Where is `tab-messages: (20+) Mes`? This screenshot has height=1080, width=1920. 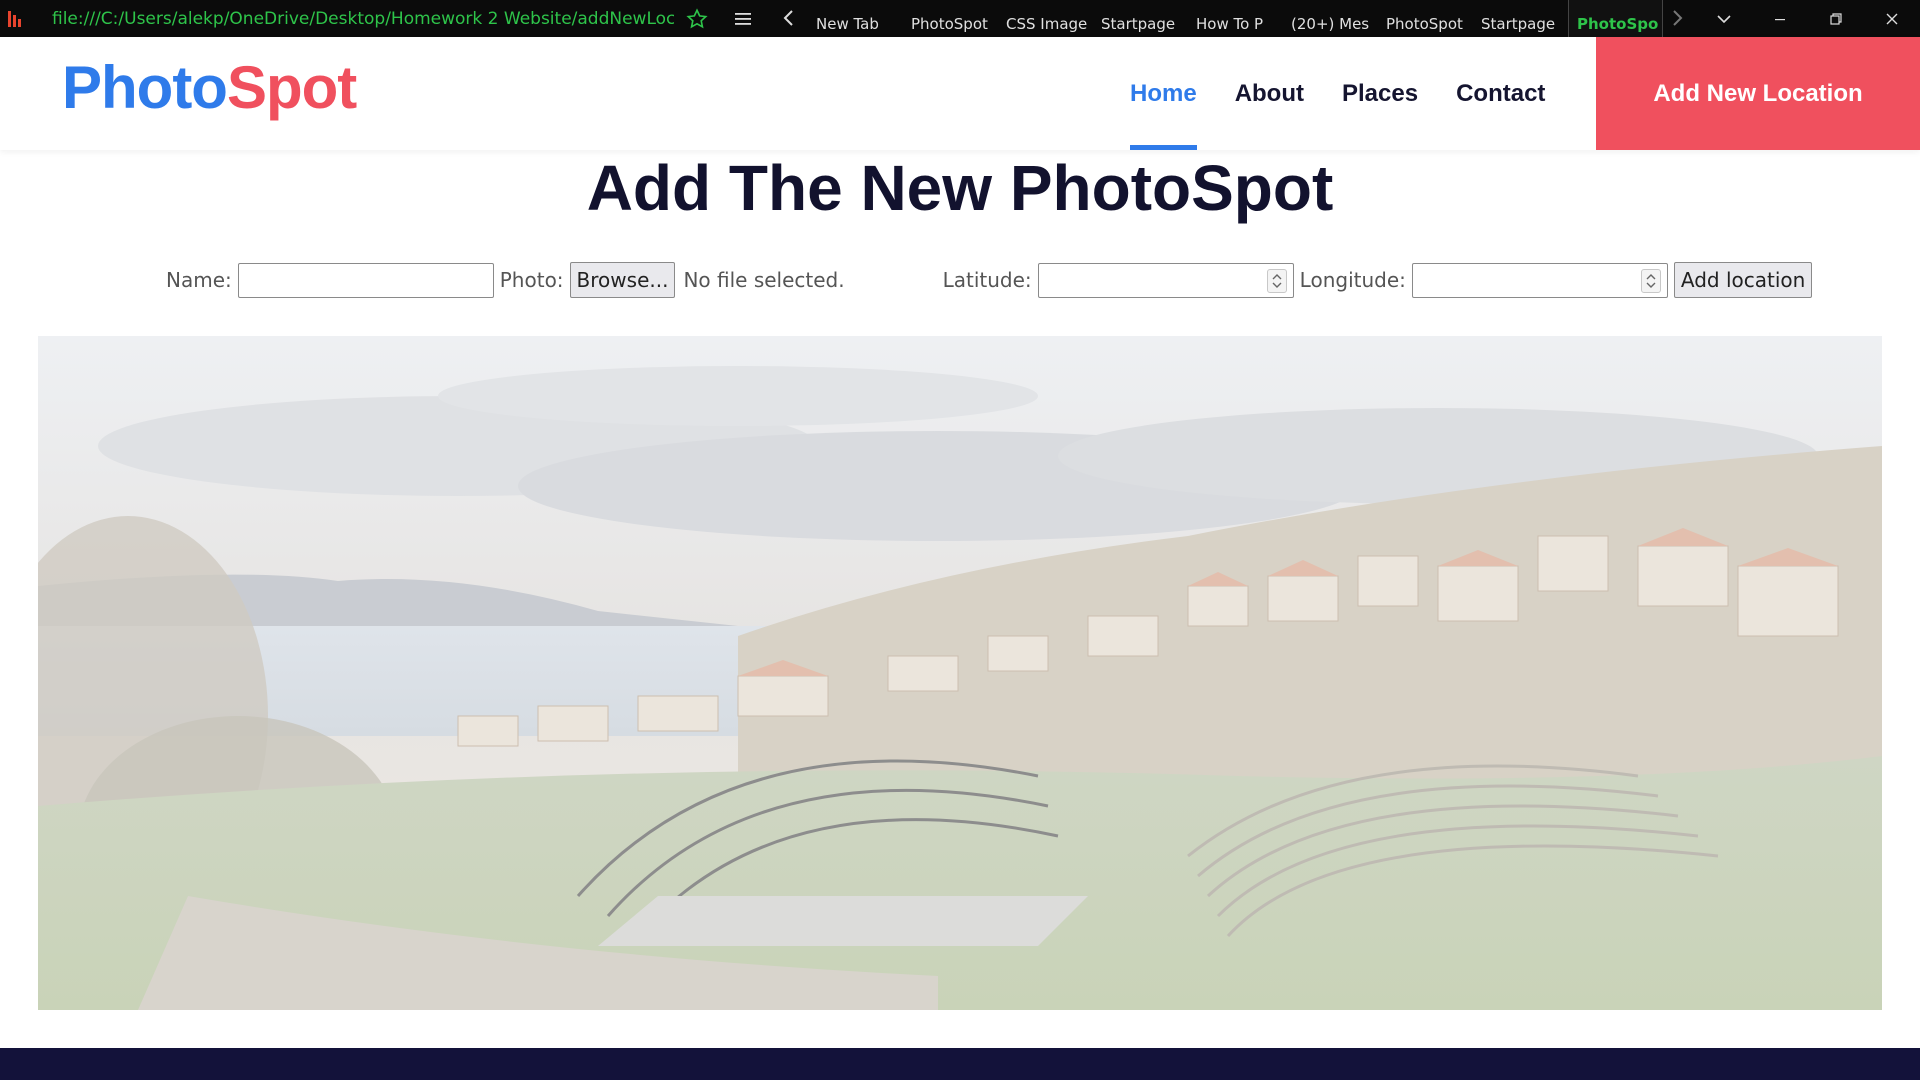 tab-messages: (20+) Mes is located at coordinates (1330, 18).